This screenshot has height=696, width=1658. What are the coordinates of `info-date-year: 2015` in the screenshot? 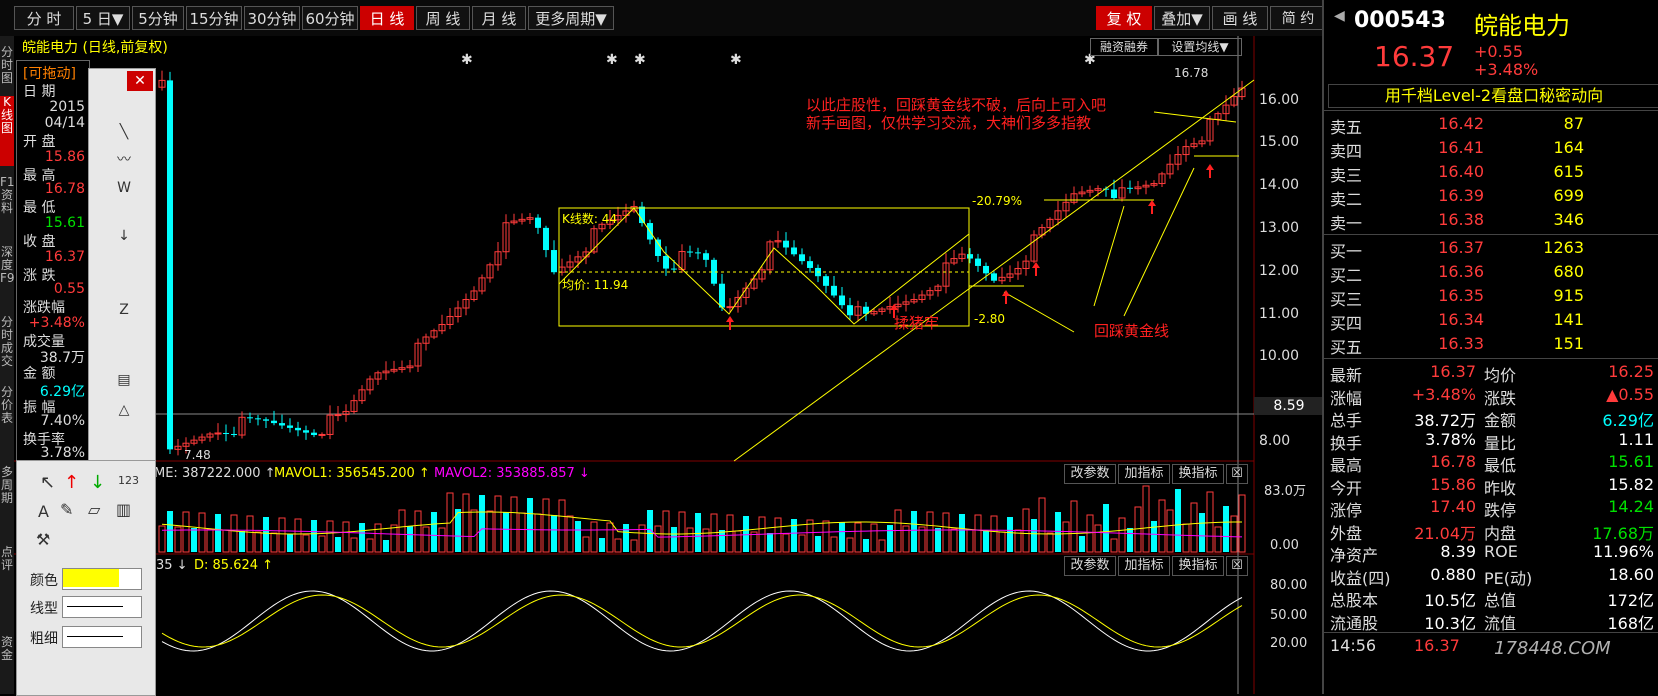 It's located at (67, 107).